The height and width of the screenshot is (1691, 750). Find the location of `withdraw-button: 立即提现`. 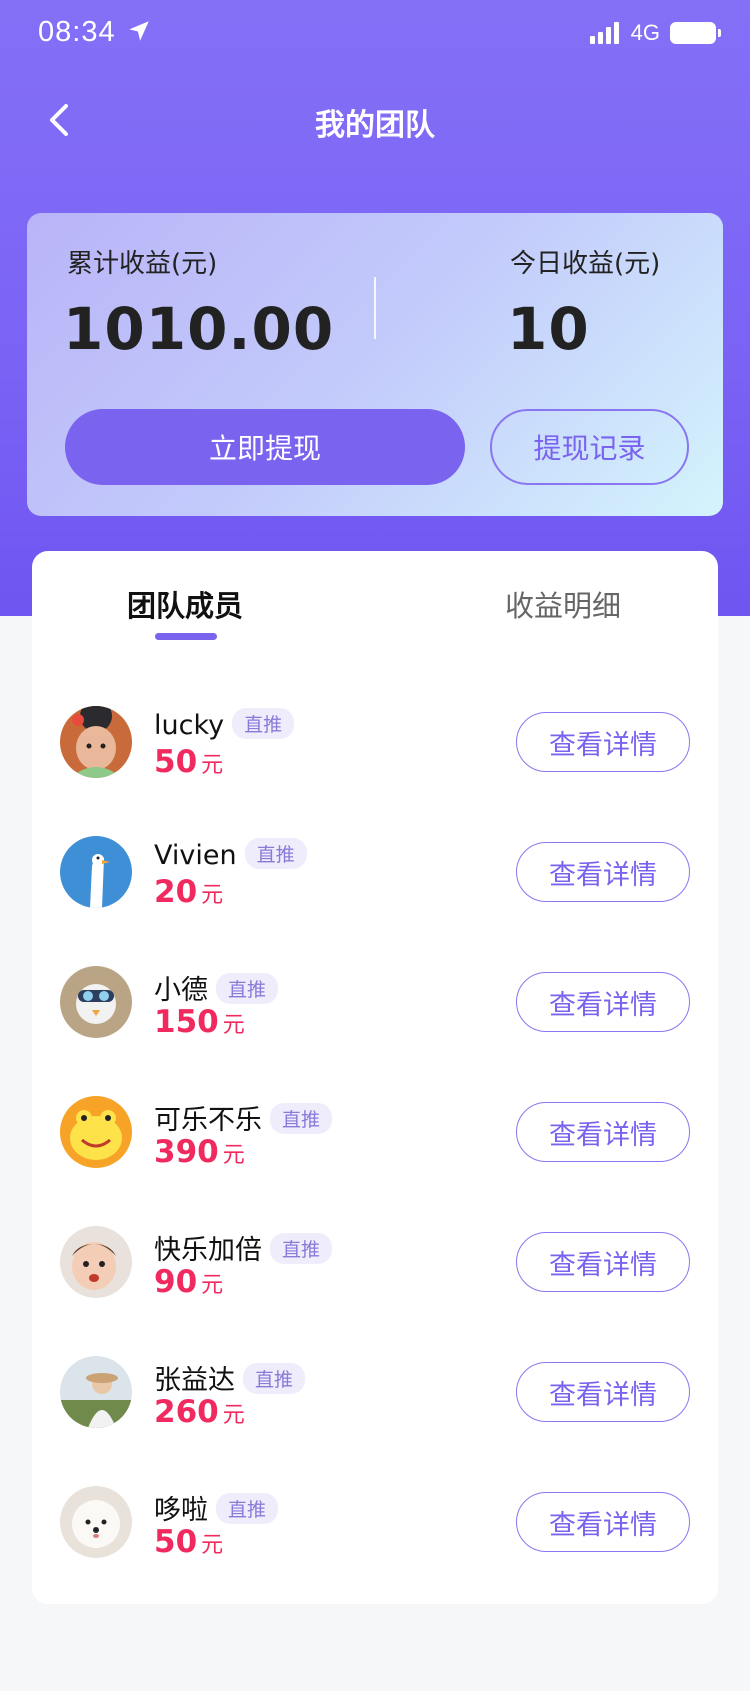

withdraw-button: 立即提现 is located at coordinates (265, 447).